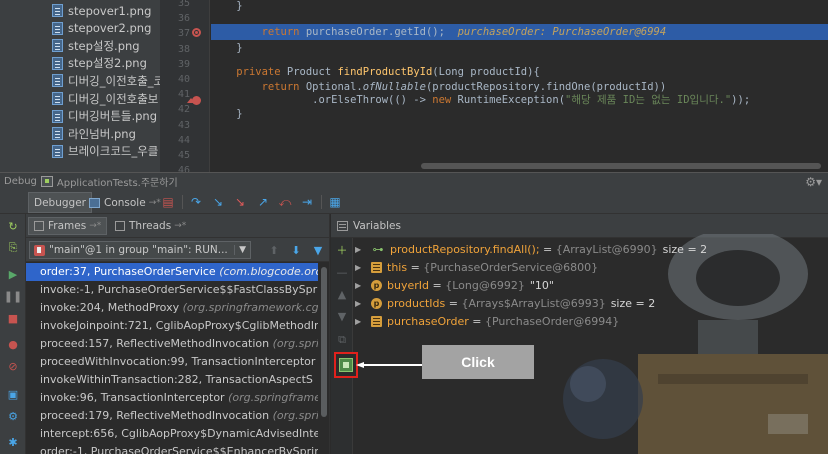 This screenshot has width=828, height=454. Describe the element at coordinates (110, 307) in the screenshot. I see `stack-frame-method: invoke:204, MethodProxy` at that location.